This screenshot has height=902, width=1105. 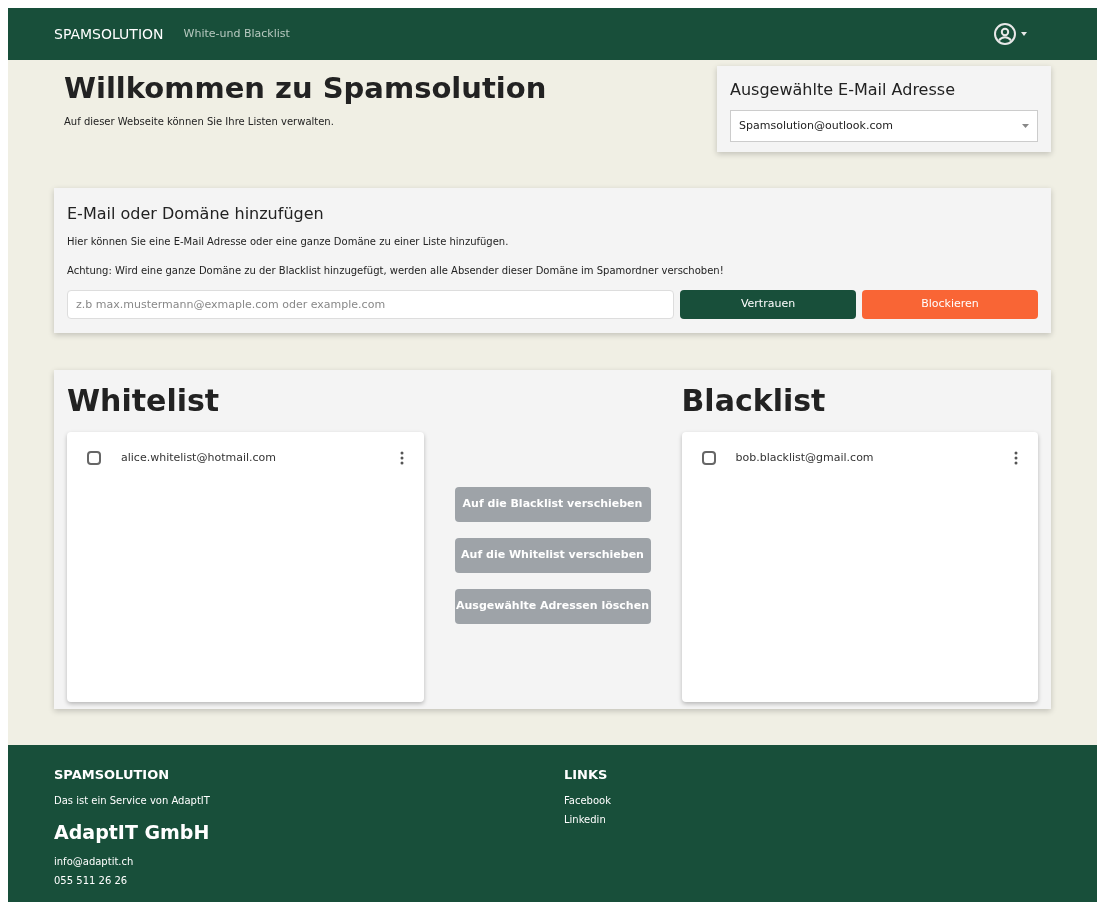 What do you see at coordinates (1005, 34) in the screenshot?
I see `user-circle-icon` at bounding box center [1005, 34].